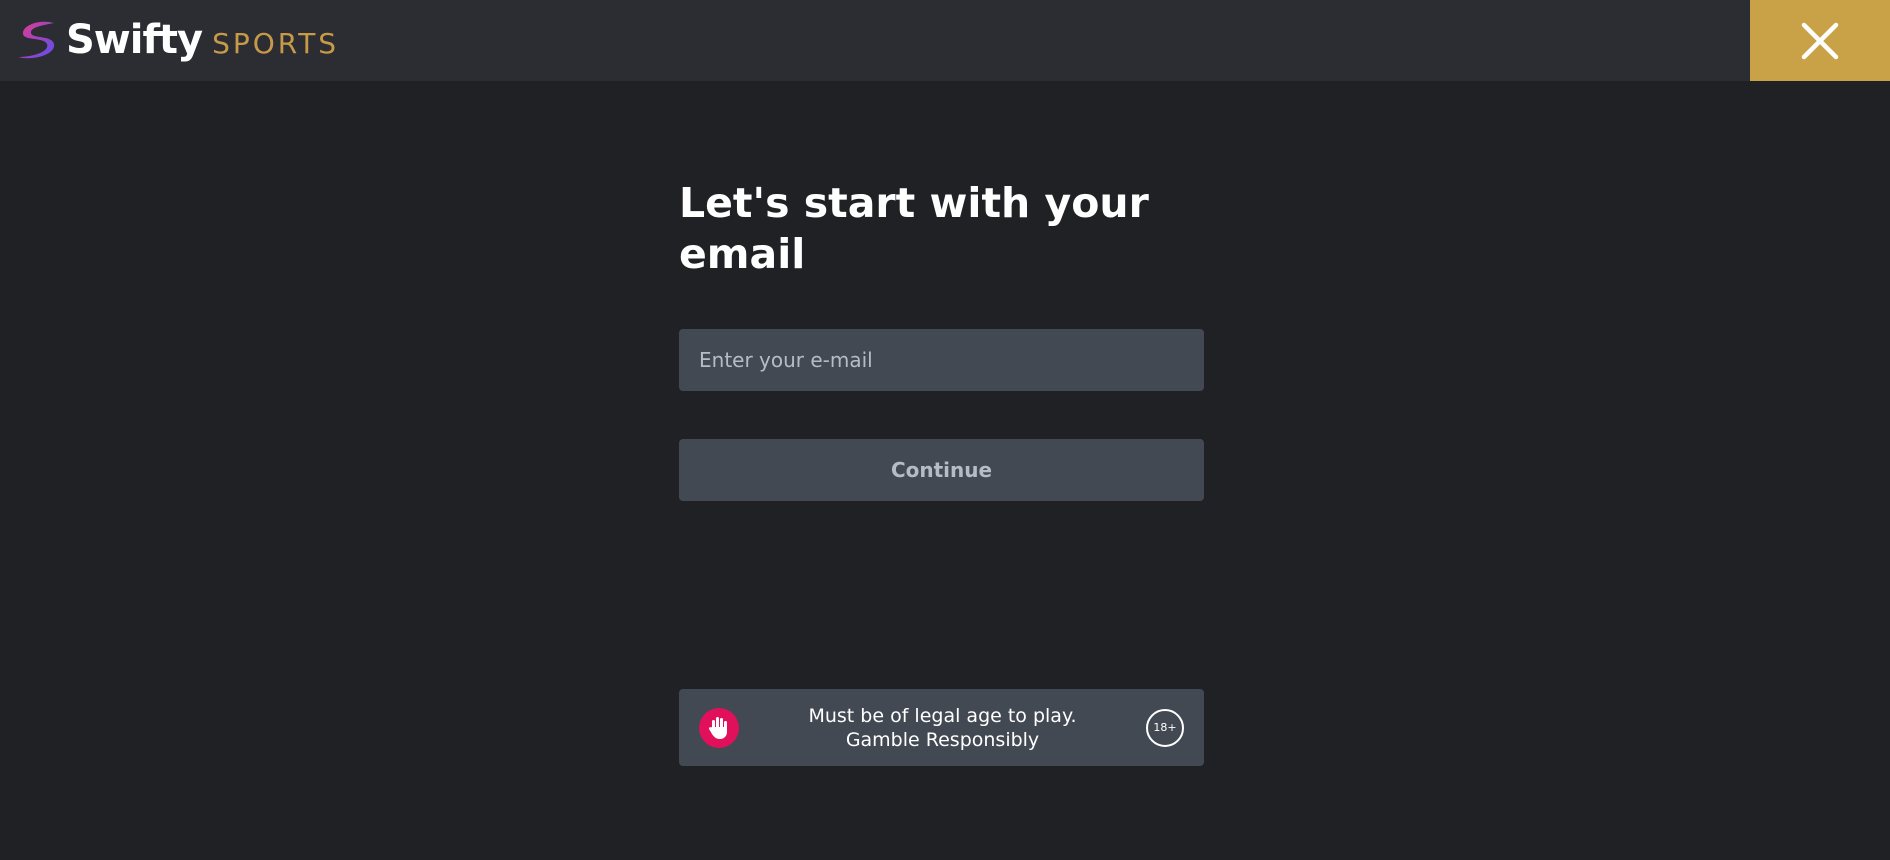 This screenshot has width=1890, height=860. Describe the element at coordinates (941, 360) in the screenshot. I see `email-field` at that location.